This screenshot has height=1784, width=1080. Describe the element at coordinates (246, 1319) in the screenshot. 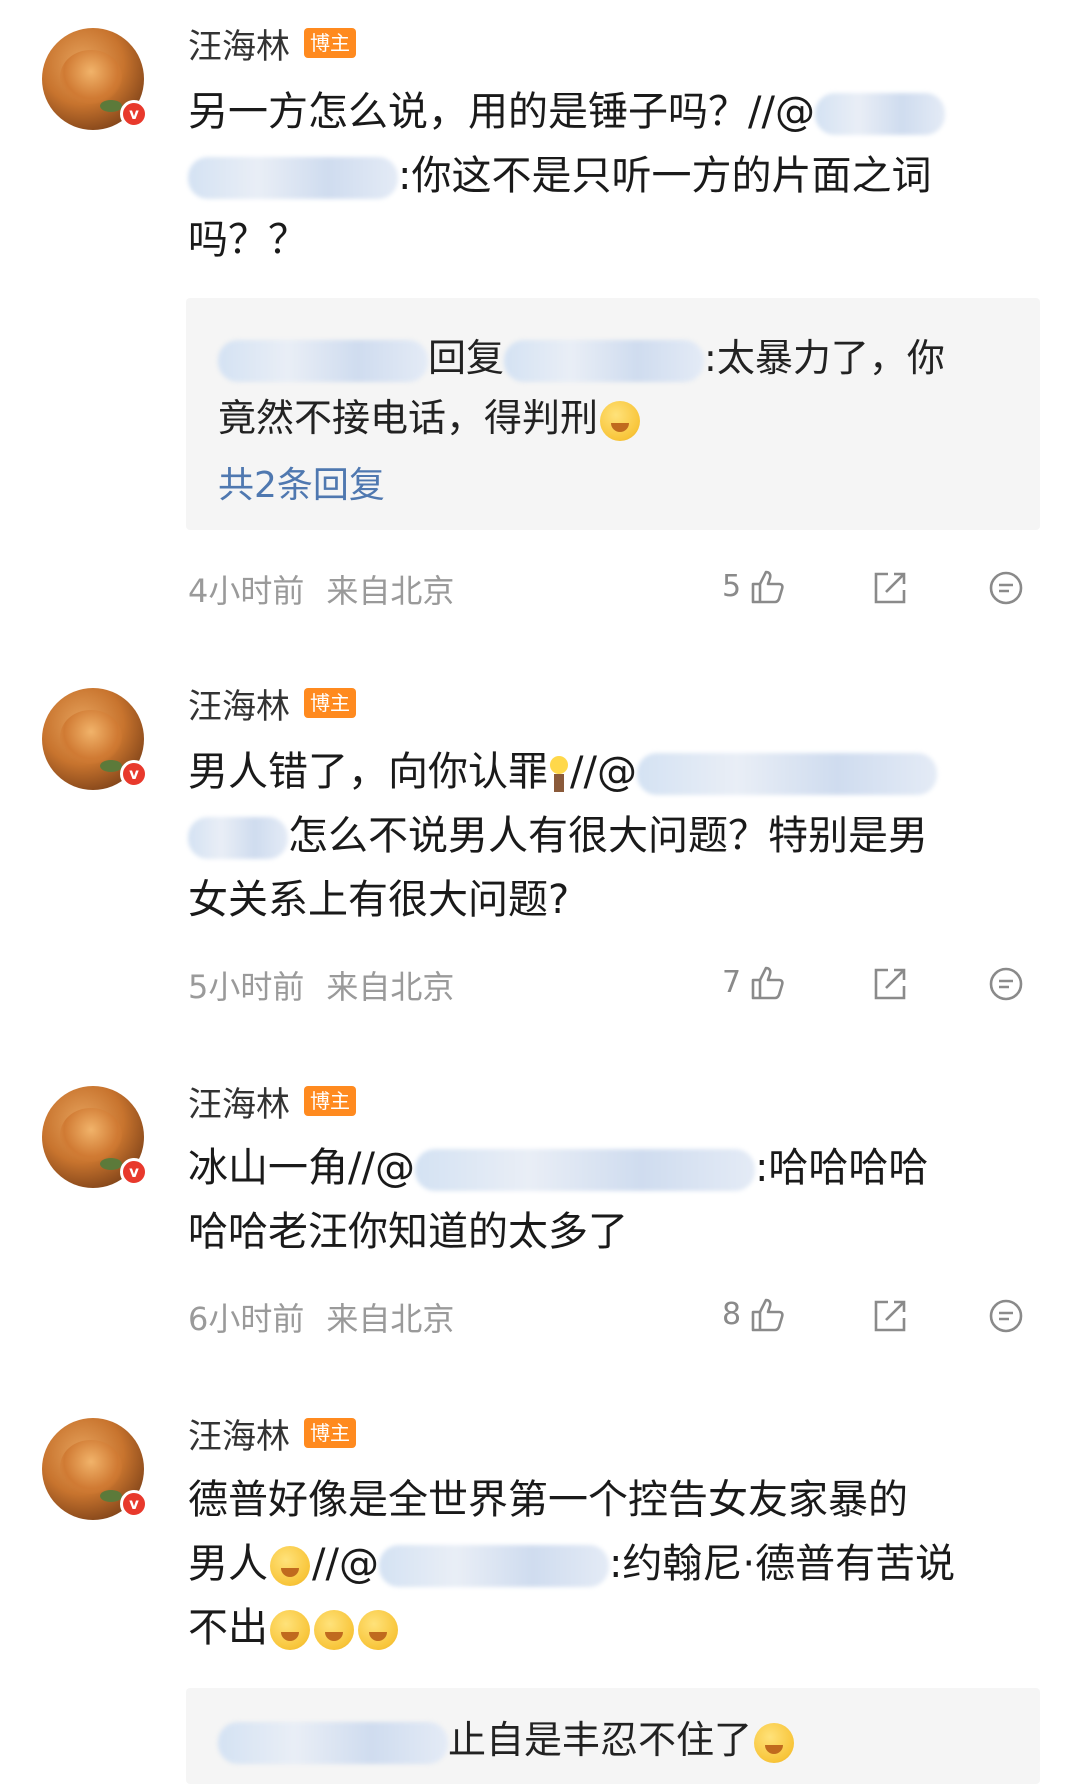

I see `timestamp: 6小时前` at that location.